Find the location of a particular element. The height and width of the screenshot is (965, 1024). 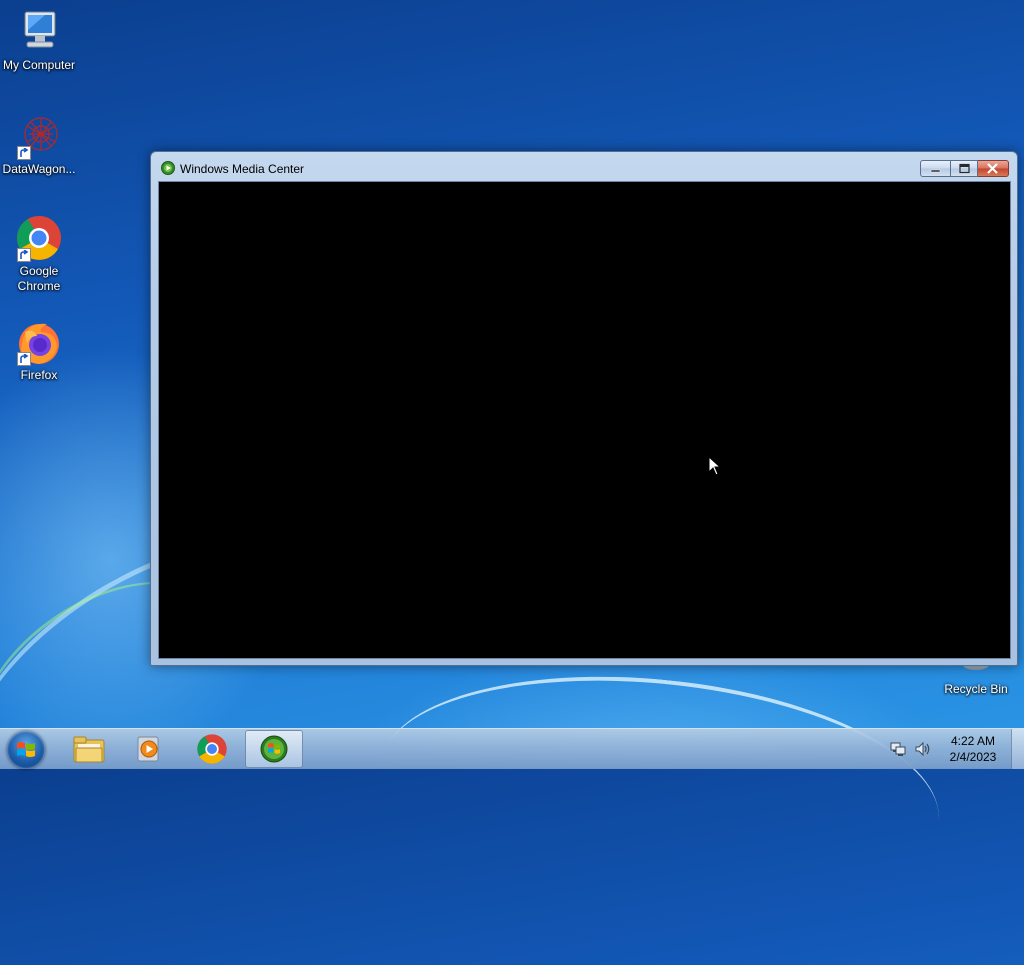

clock-date: 2/4/2023 is located at coordinates (973, 757).